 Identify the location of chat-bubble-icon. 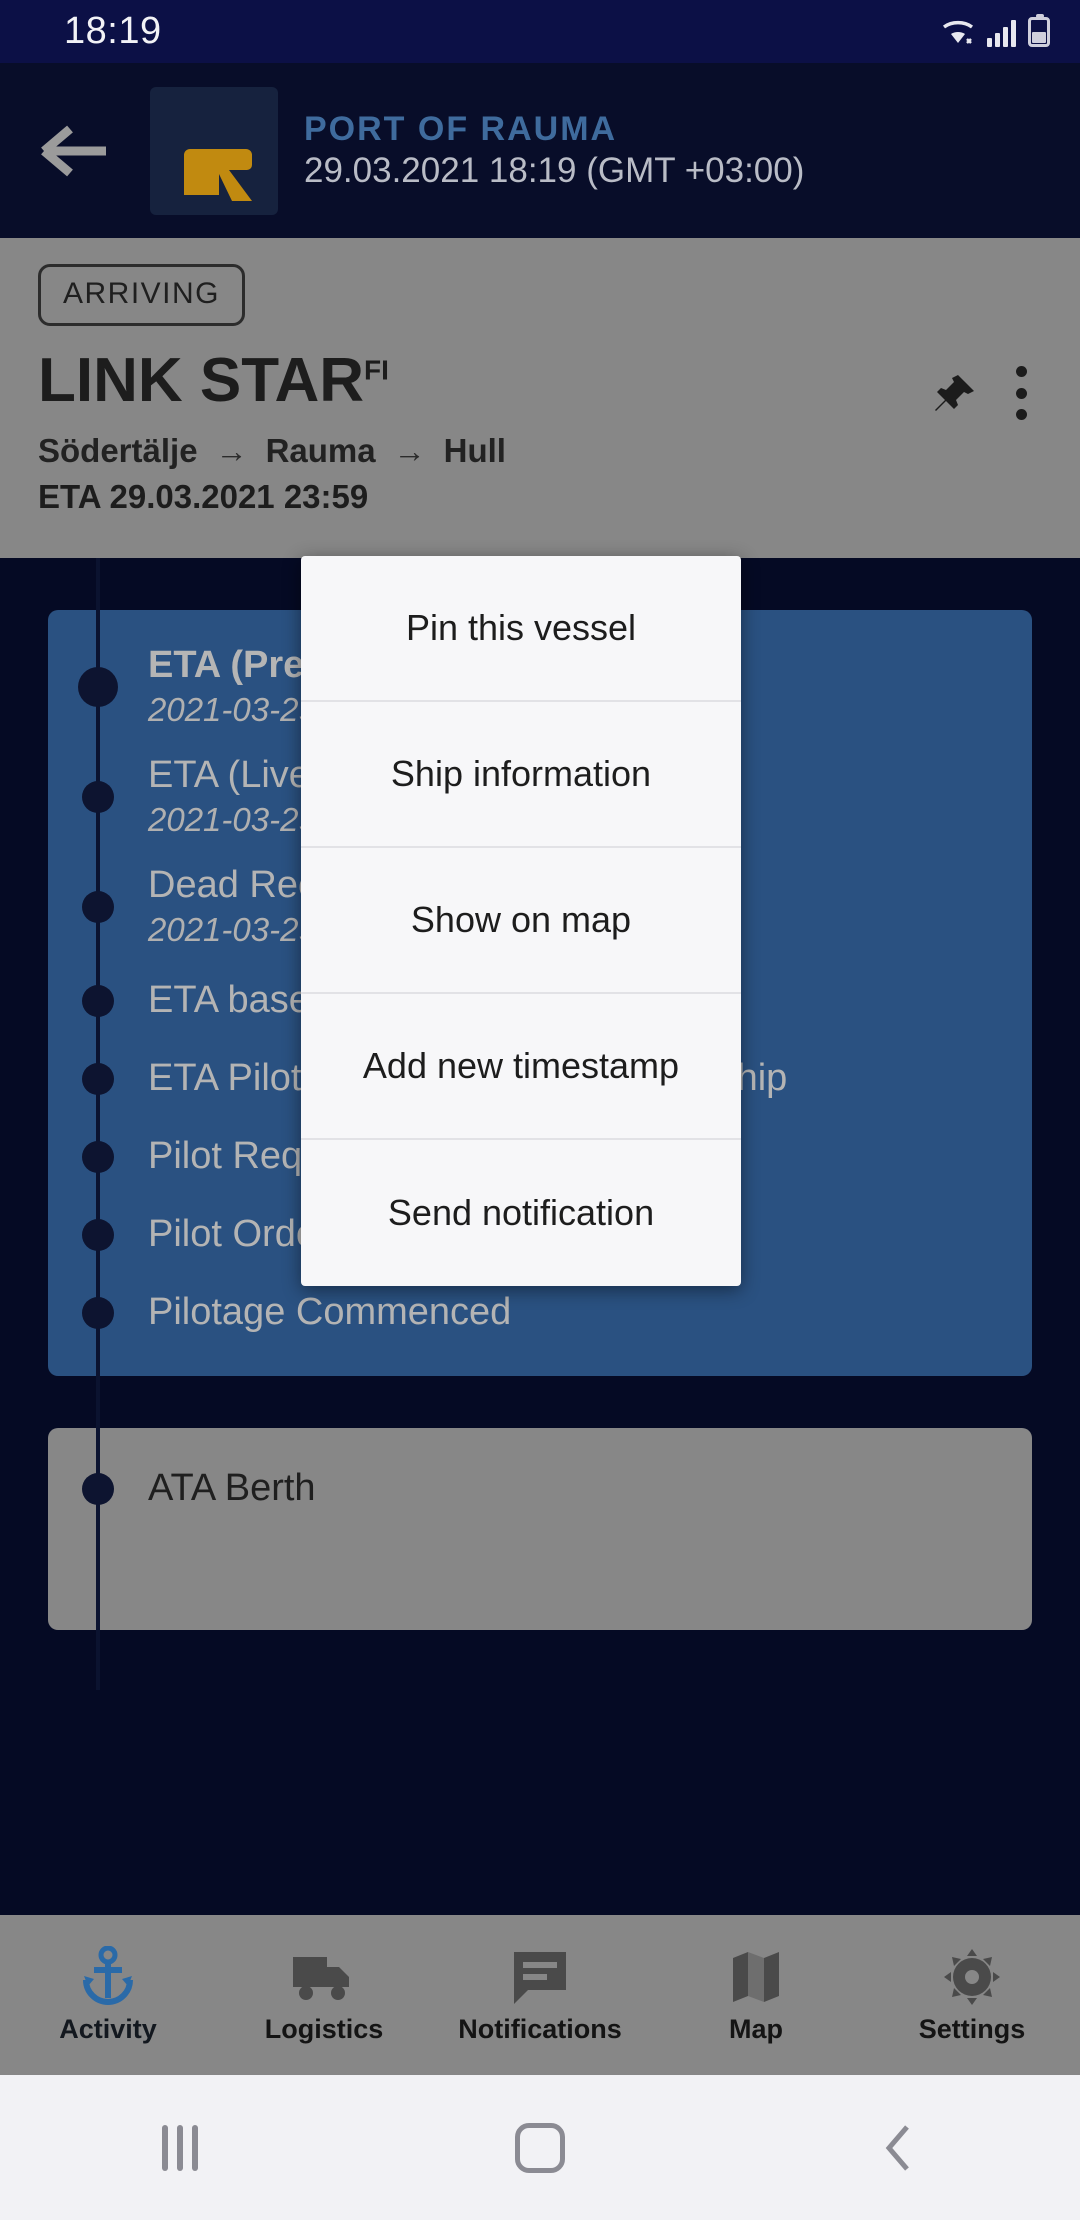
(540, 1977).